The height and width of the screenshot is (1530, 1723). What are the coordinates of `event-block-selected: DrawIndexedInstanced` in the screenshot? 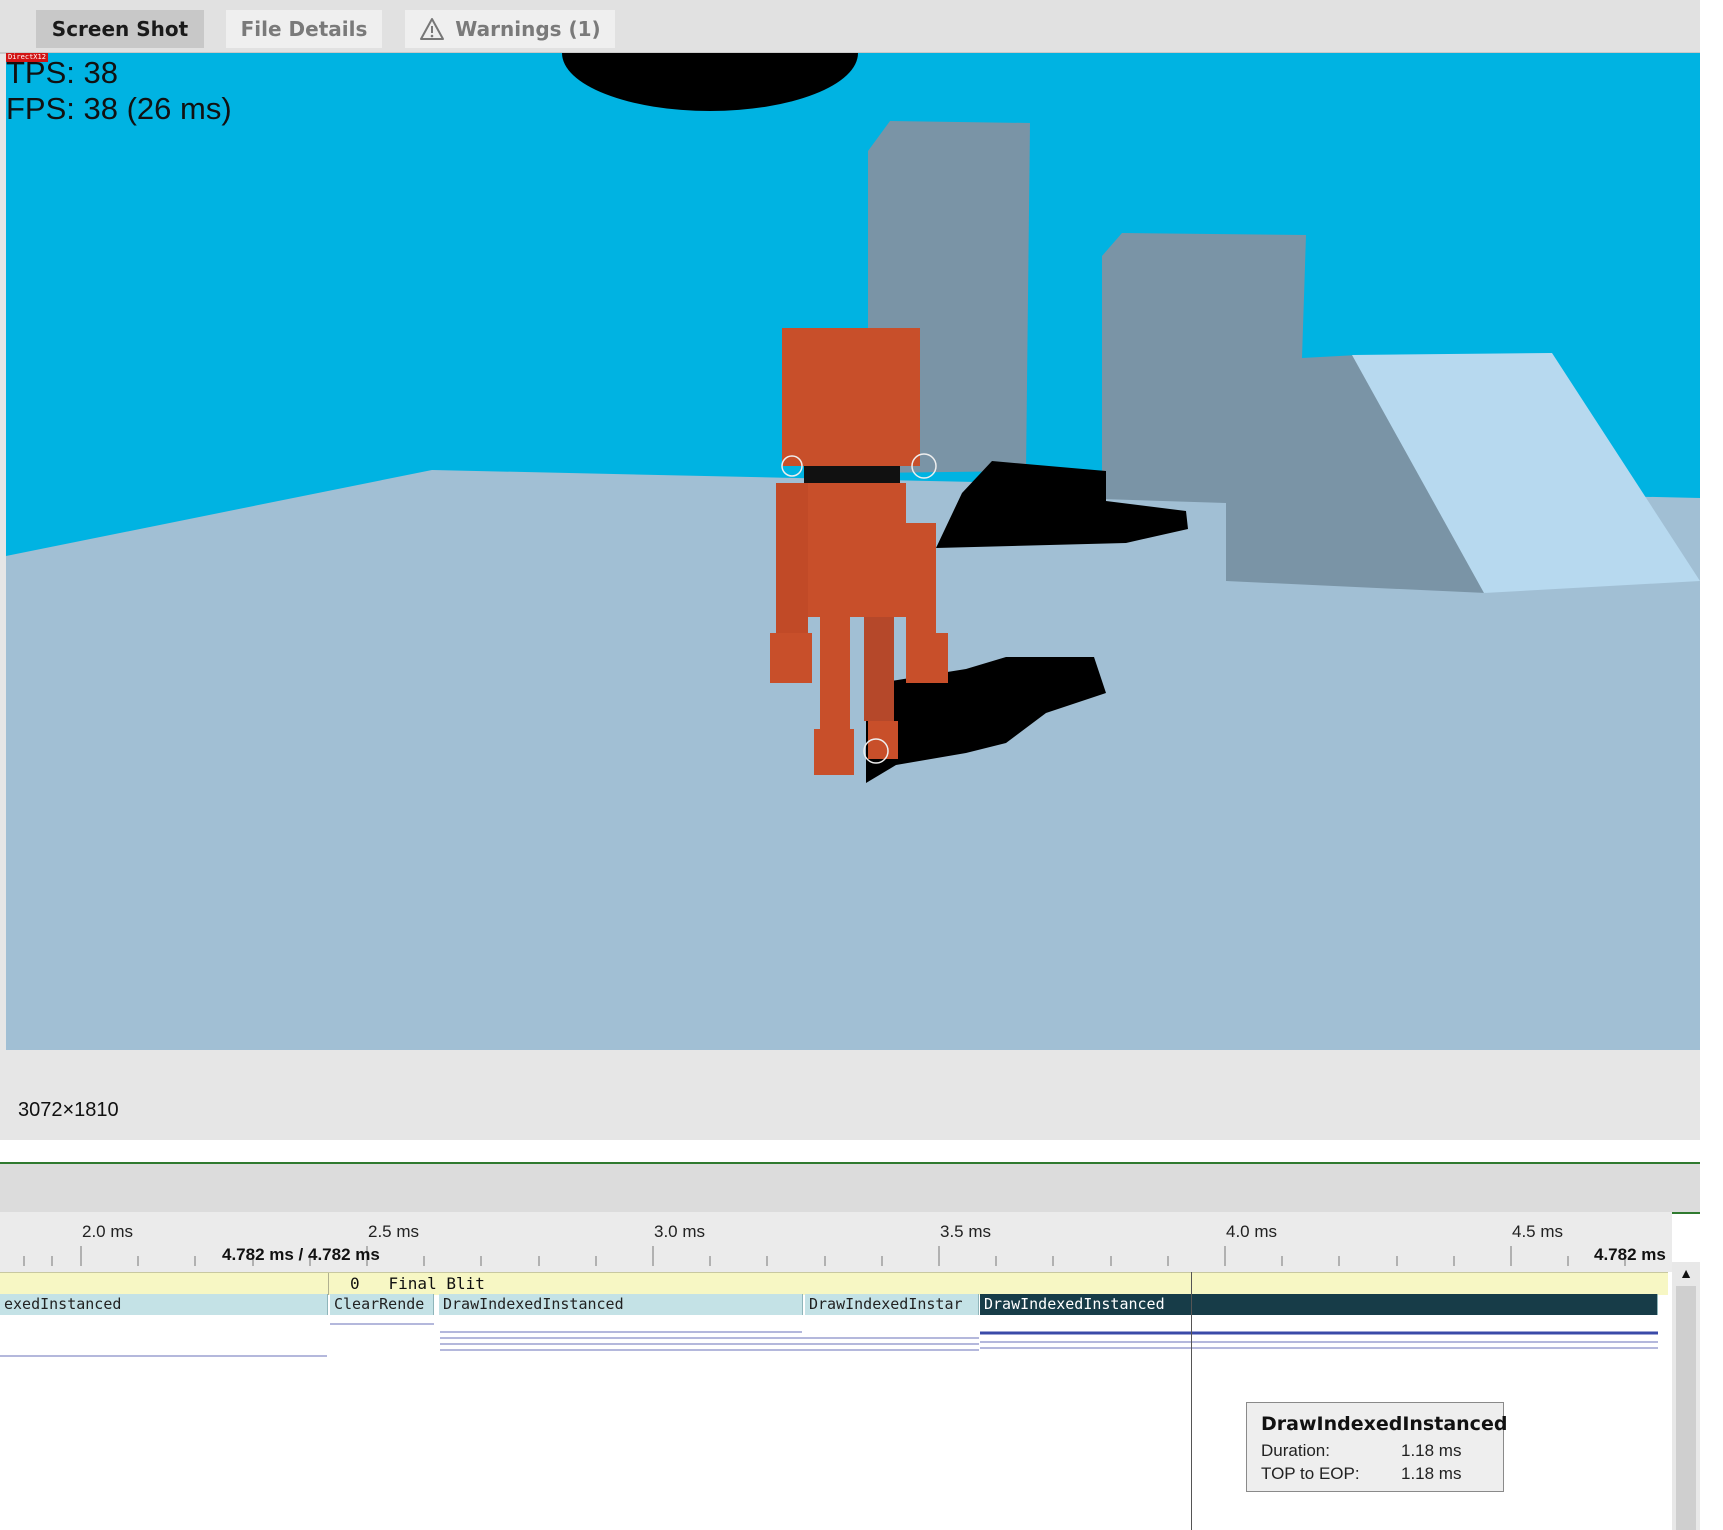 It's located at (1319, 1304).